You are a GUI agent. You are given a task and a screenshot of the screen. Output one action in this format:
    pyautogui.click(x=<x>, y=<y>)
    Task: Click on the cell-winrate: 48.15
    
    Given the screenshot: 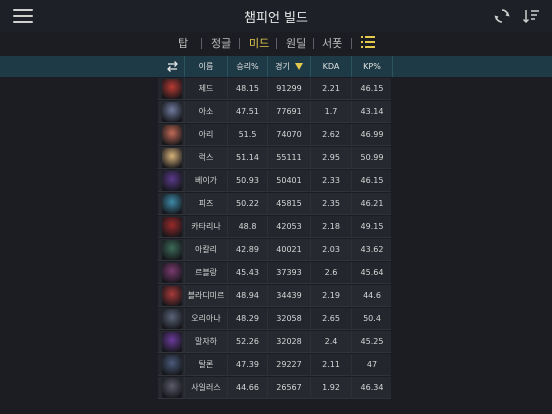 What is the action you would take?
    pyautogui.click(x=247, y=89)
    